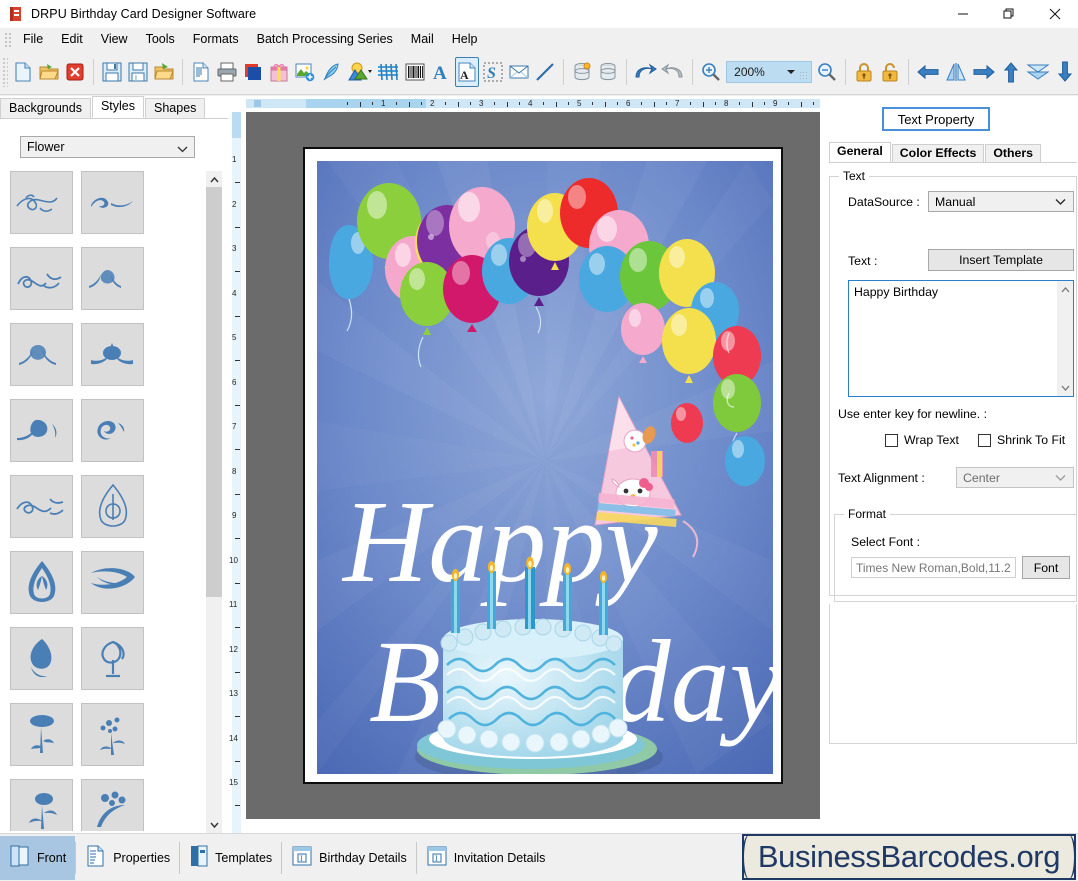 The image size is (1078, 881). What do you see at coordinates (827, 72) in the screenshot?
I see `zoom-out-icon` at bounding box center [827, 72].